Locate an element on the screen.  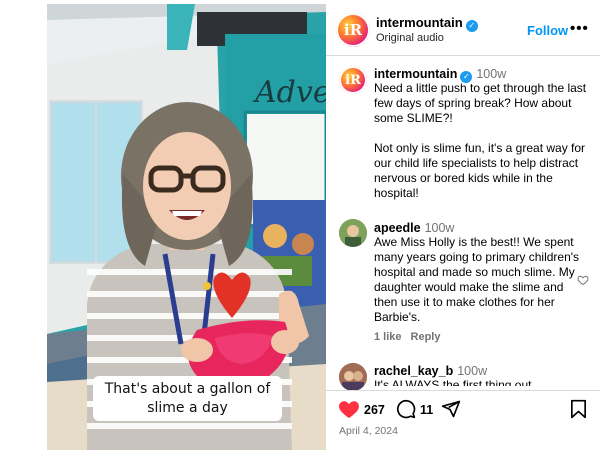
comment-header: rachel_kay_b 100w is located at coordinates (430, 371).